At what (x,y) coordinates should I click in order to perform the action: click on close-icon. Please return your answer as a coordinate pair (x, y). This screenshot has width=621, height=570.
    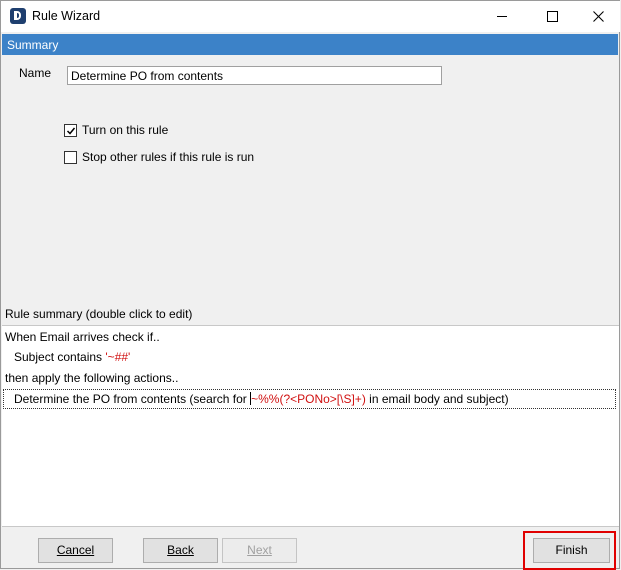
    Looking at the image, I should click on (598, 16).